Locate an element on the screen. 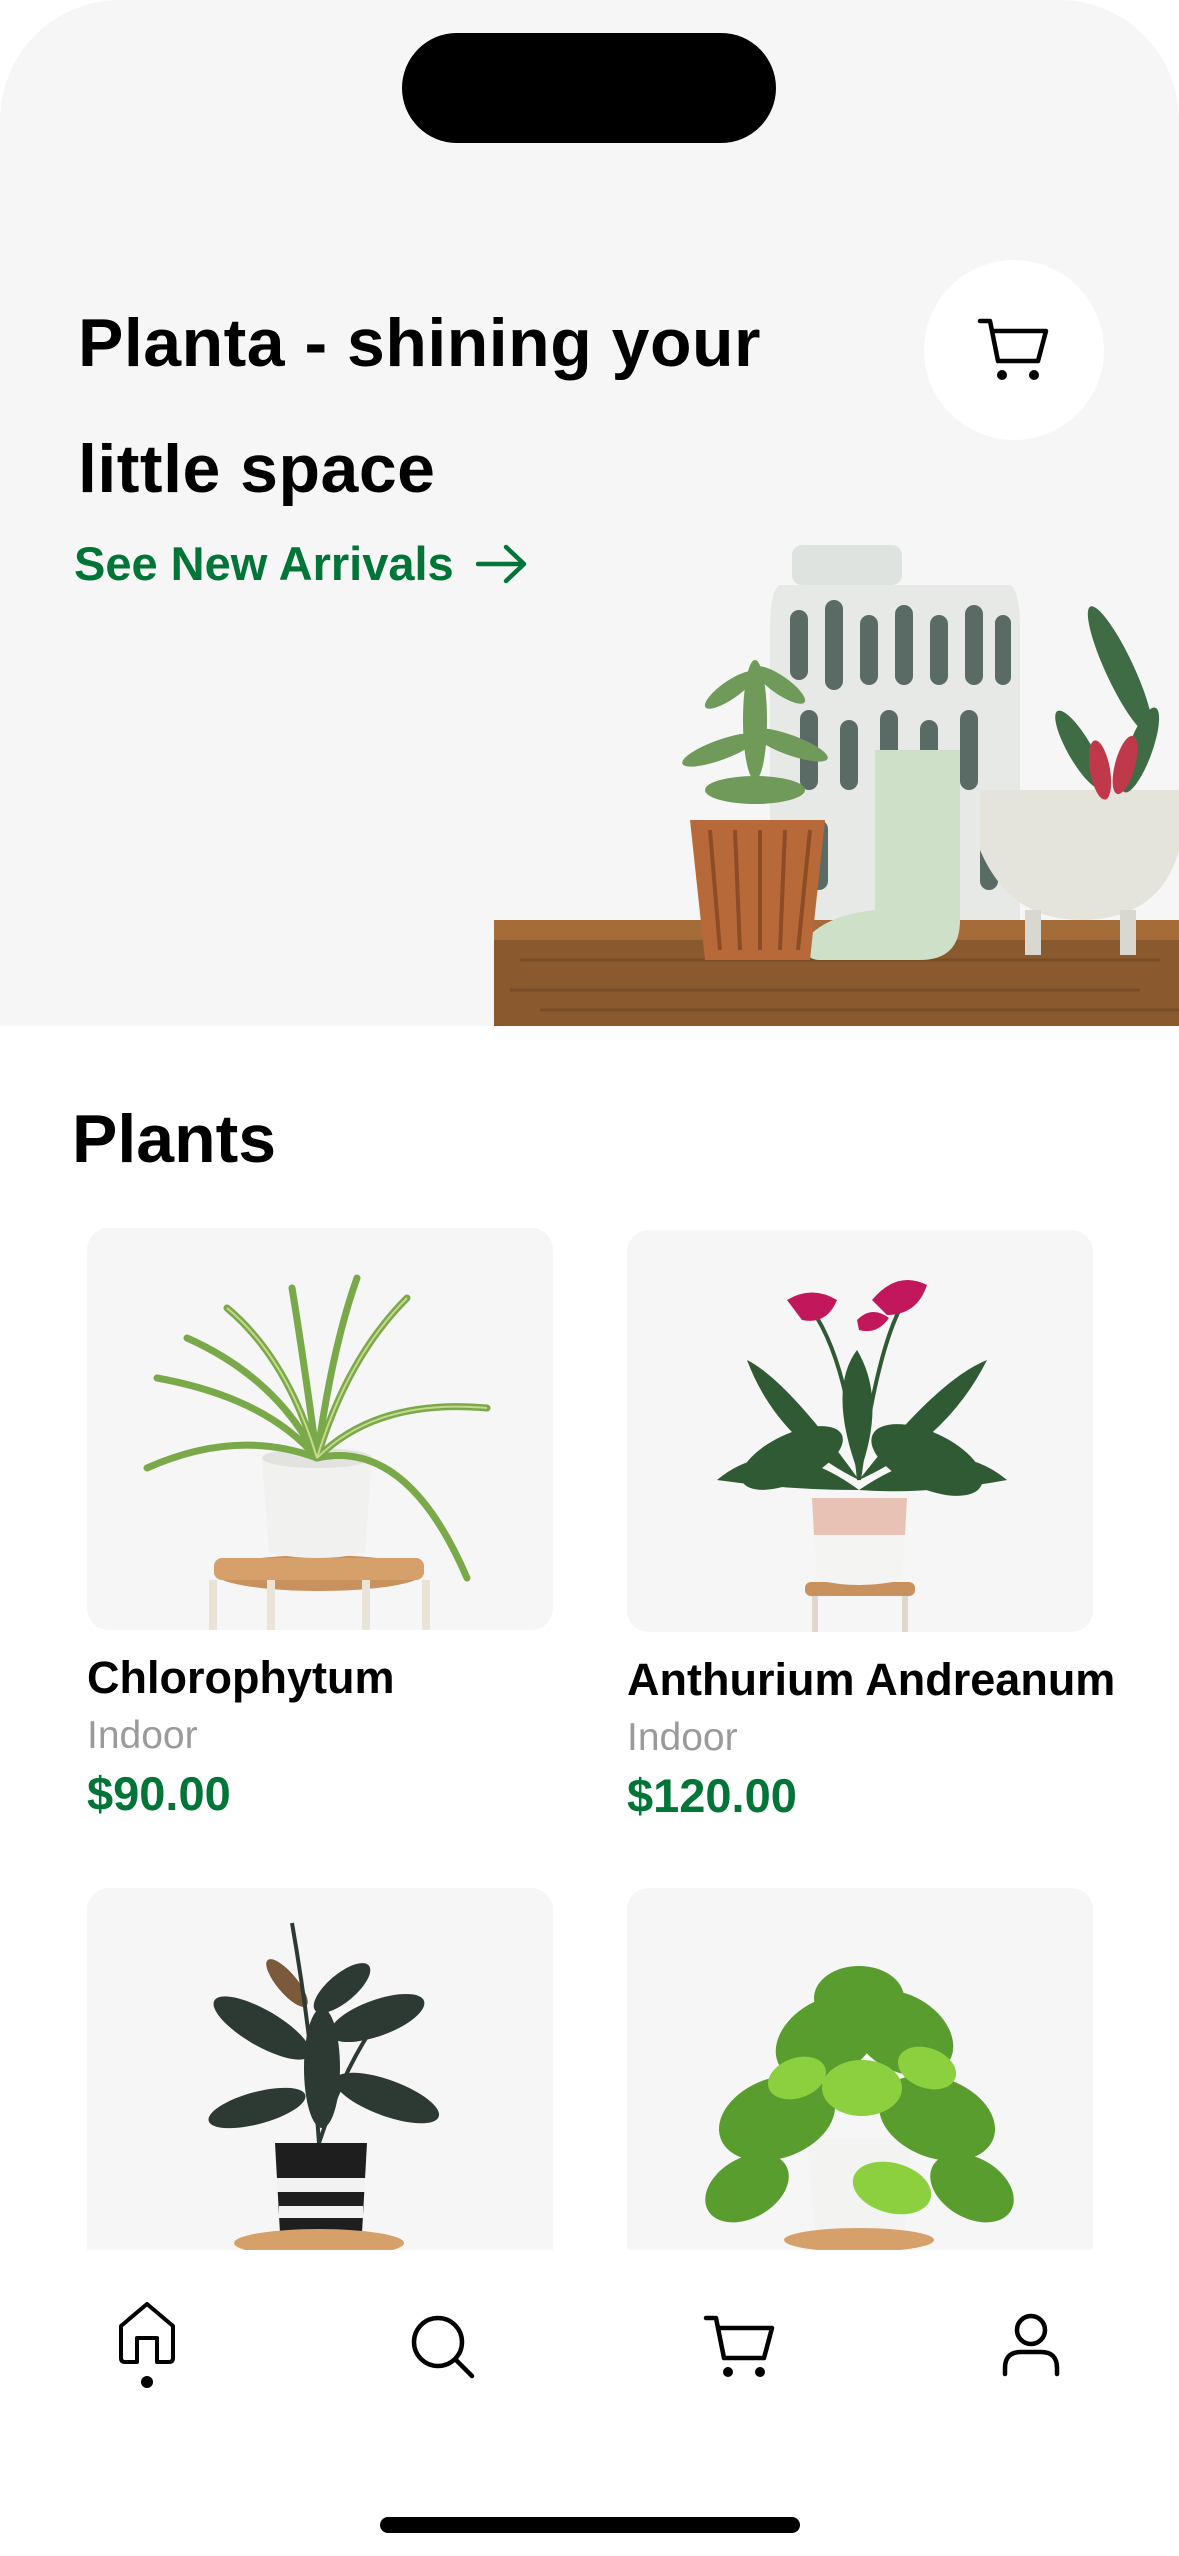  hero-title: Planta - shining your little space is located at coordinates (419, 406).